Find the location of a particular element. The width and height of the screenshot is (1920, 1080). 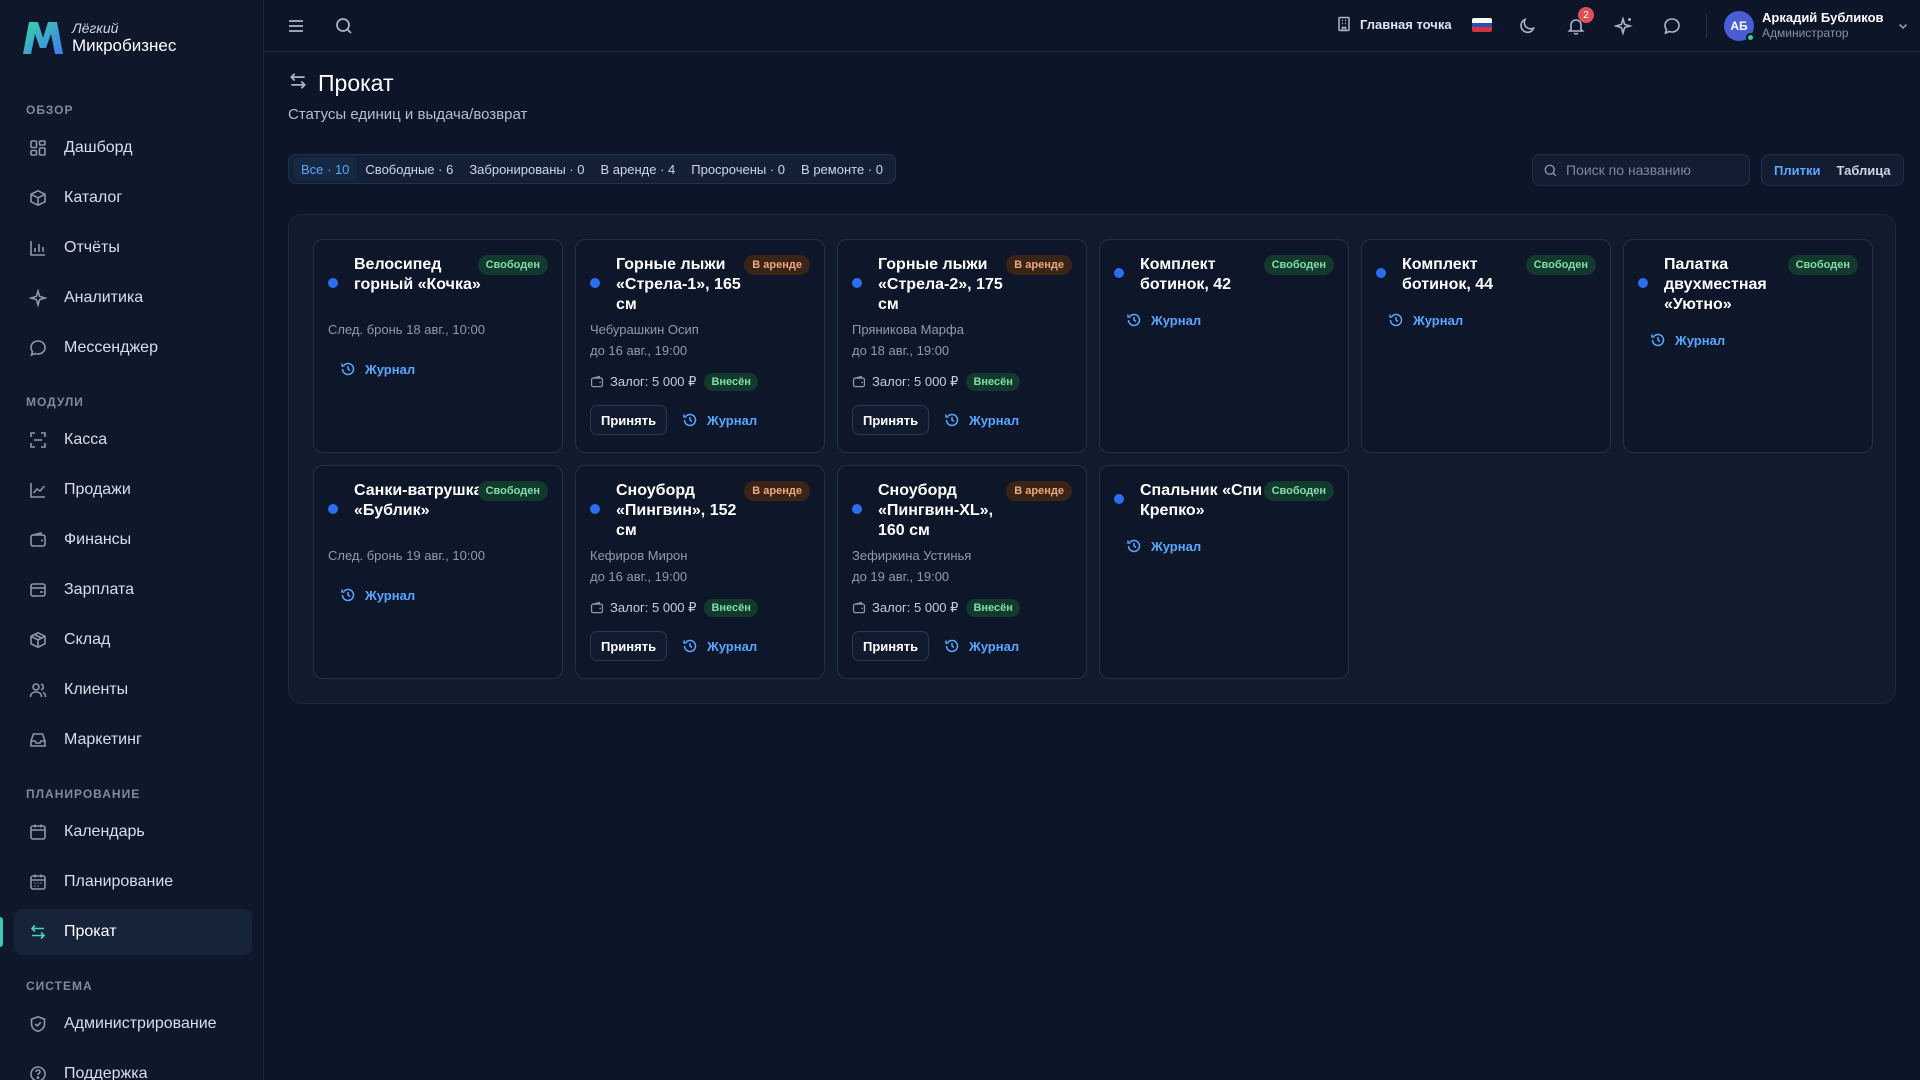

sidebar-item-sales: Продажи is located at coordinates (133, 490).